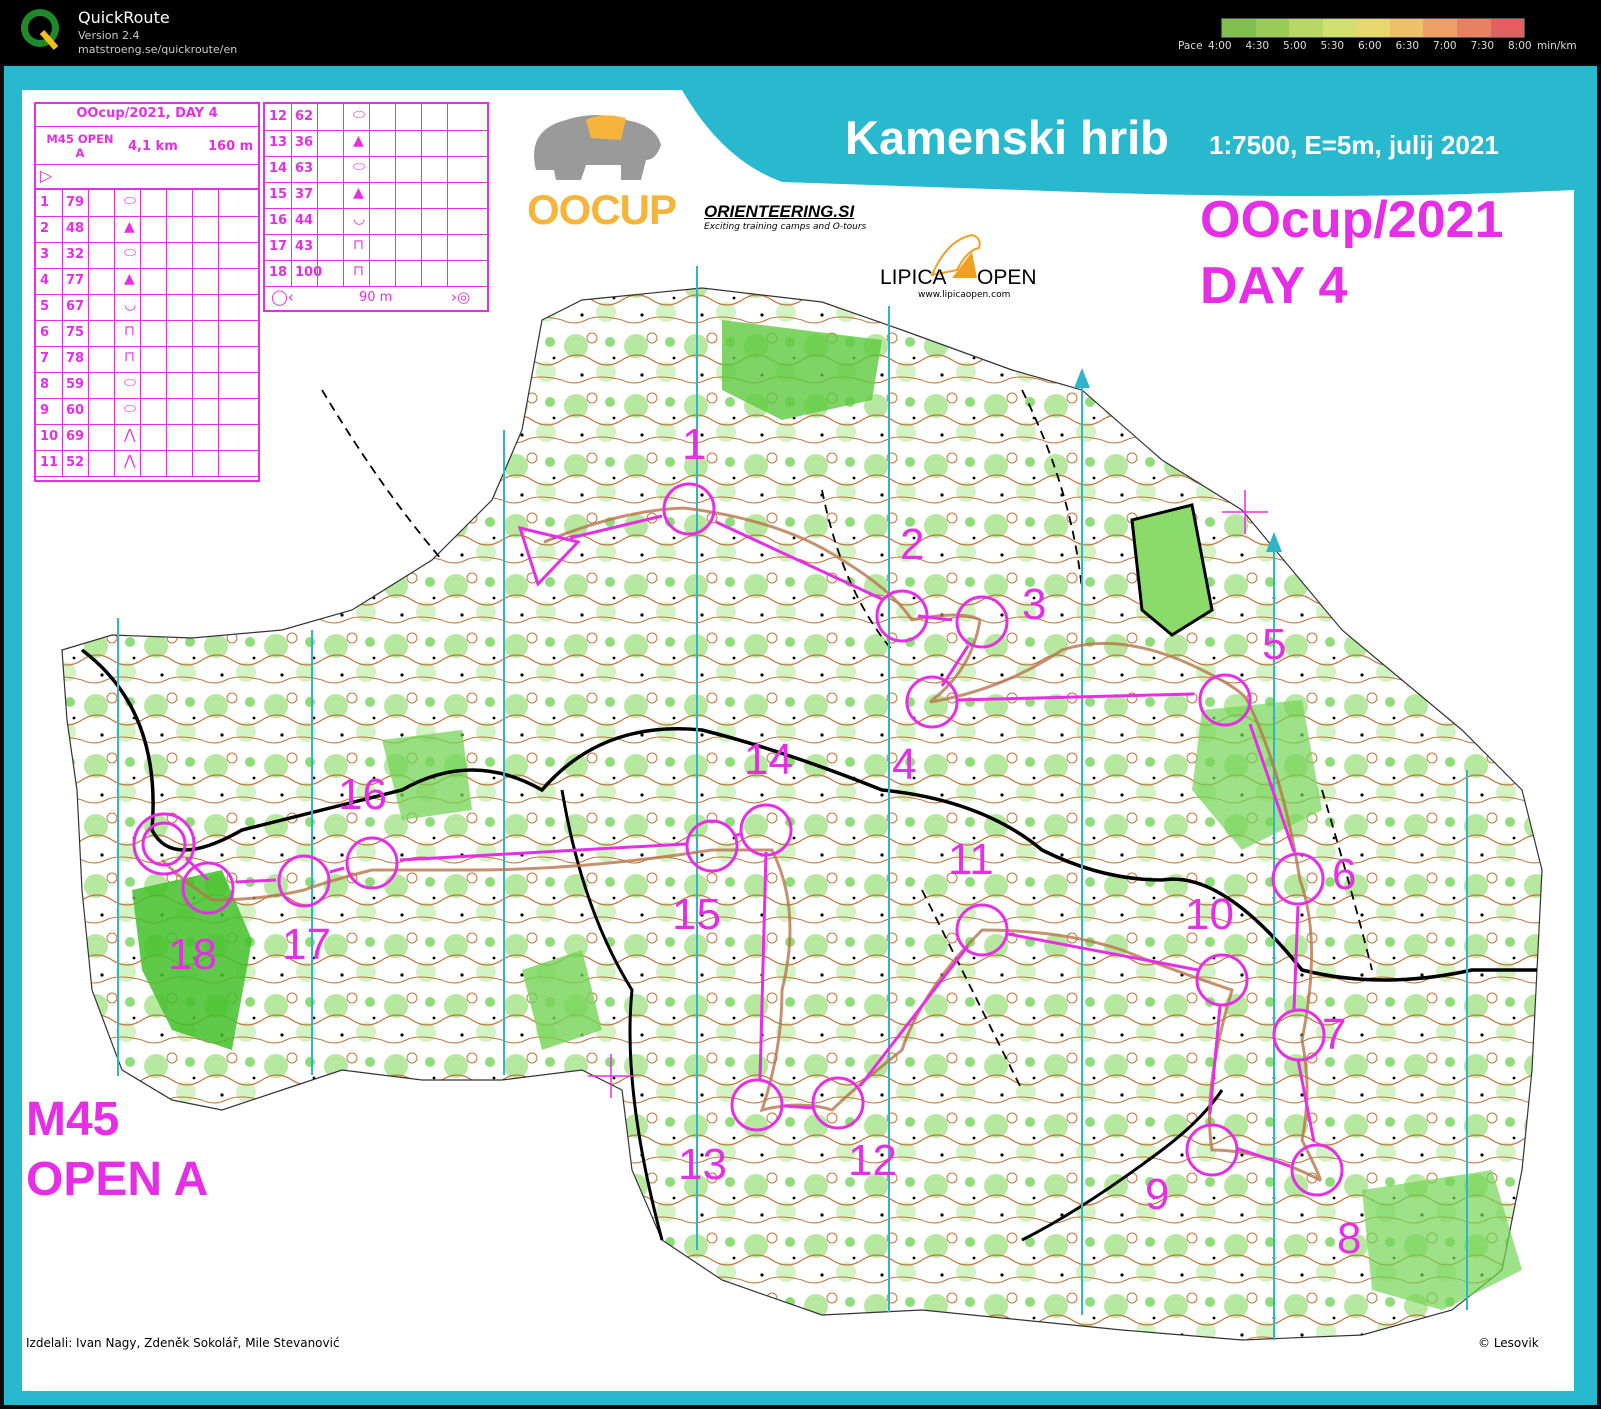 The height and width of the screenshot is (1409, 1601). What do you see at coordinates (785, 227) in the screenshot?
I see `orienteering-si-tagline: Exciting training camps and O-tours` at bounding box center [785, 227].